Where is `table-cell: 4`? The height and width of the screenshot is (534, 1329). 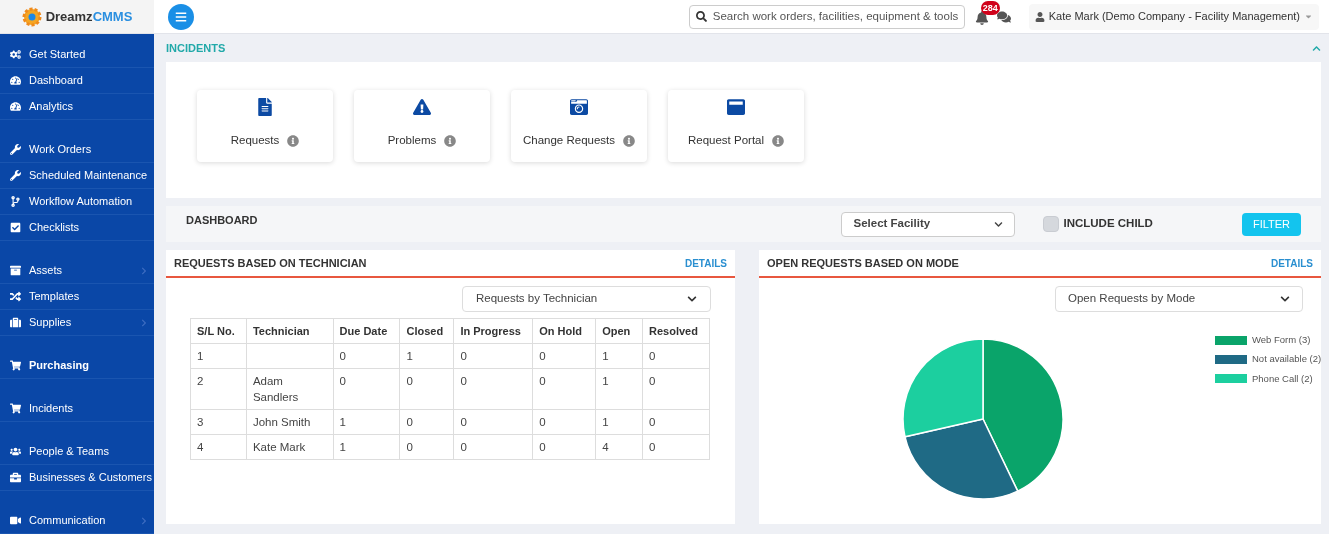
table-cell: 4 is located at coordinates (619, 447).